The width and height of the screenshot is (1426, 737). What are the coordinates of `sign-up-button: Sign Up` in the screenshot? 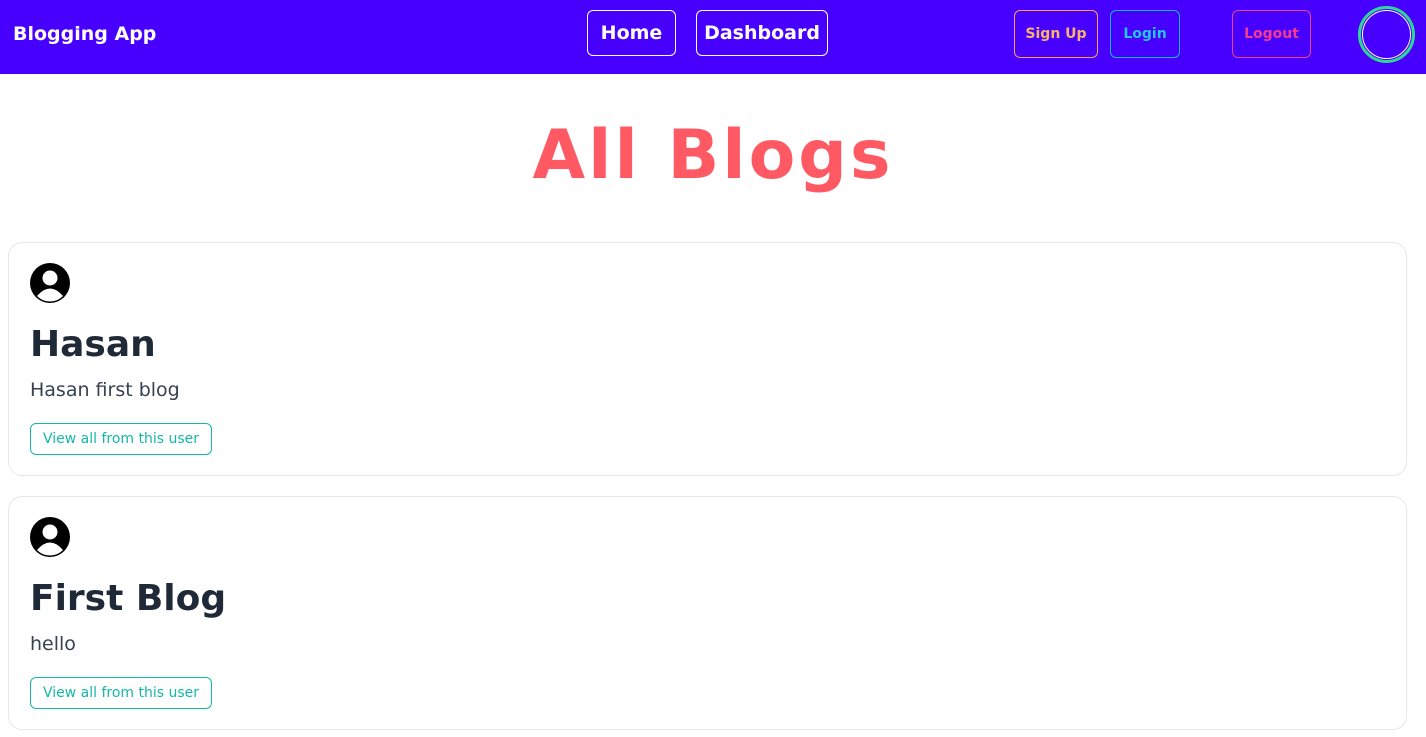 It's located at (1056, 34).